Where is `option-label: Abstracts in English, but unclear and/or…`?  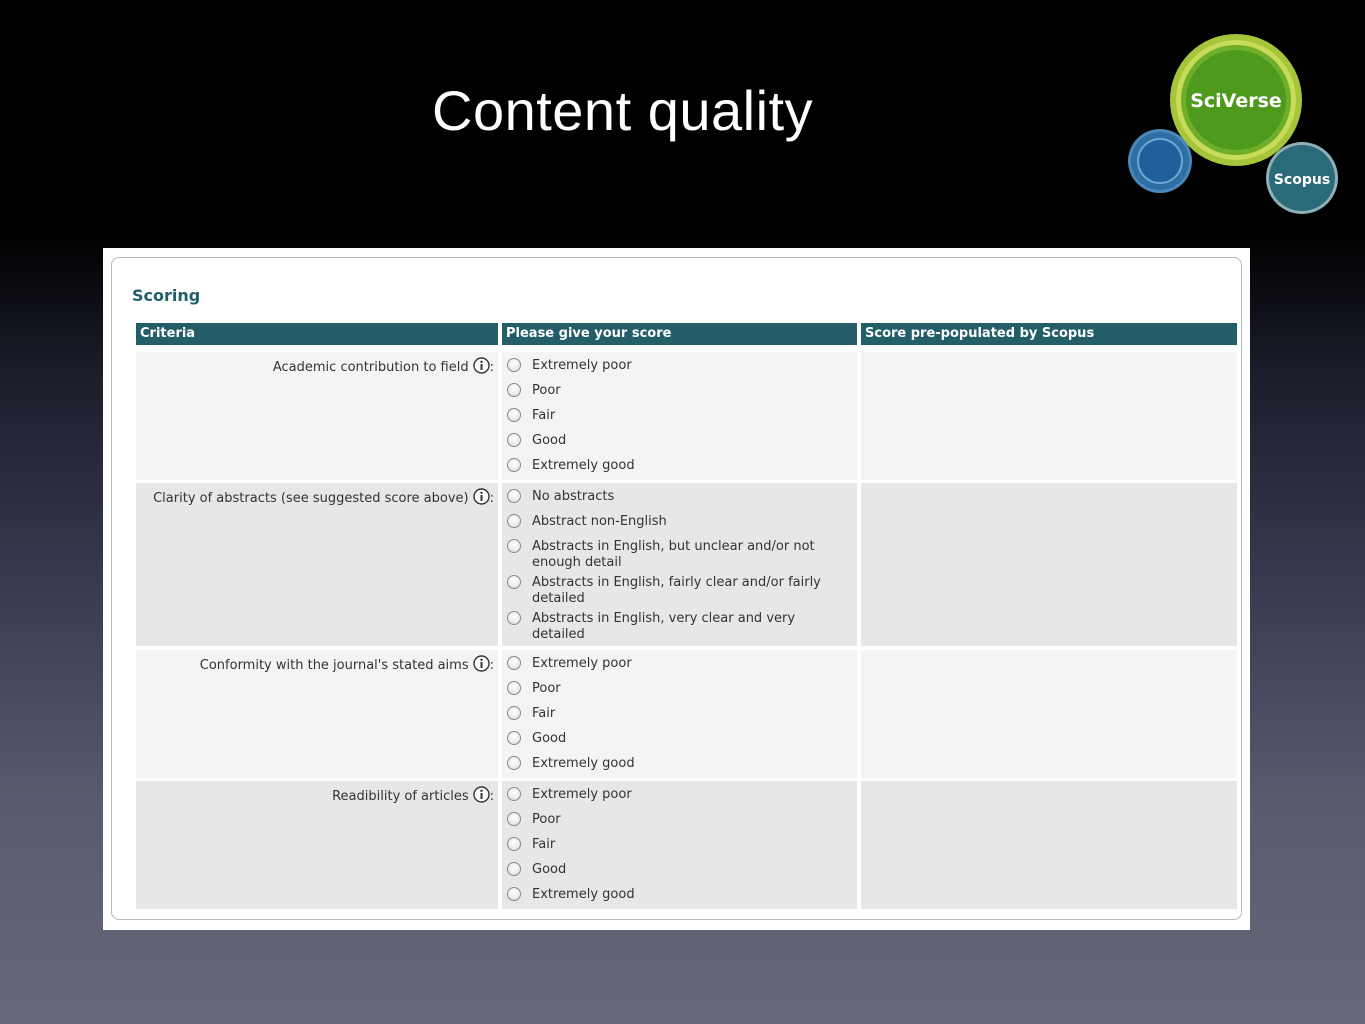 option-label: Abstracts in English, but unclear and/or… is located at coordinates (673, 554).